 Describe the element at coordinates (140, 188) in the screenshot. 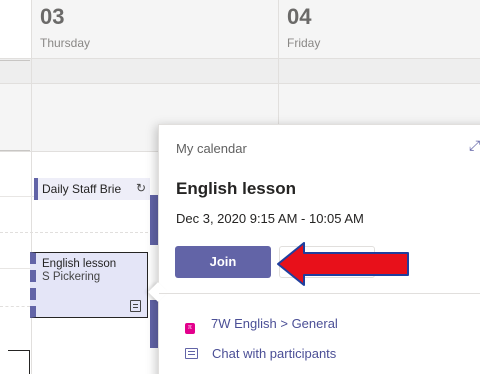

I see `sync-icon: ↻` at that location.